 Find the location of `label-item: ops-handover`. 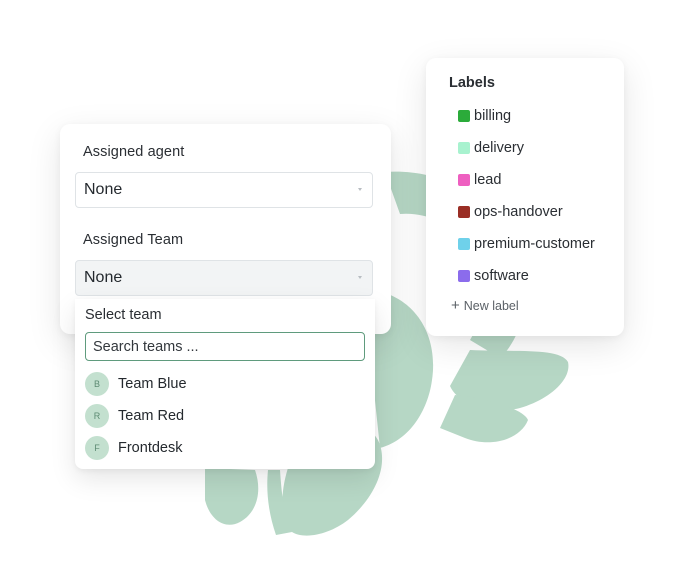

label-item: ops-handover is located at coordinates (510, 212).